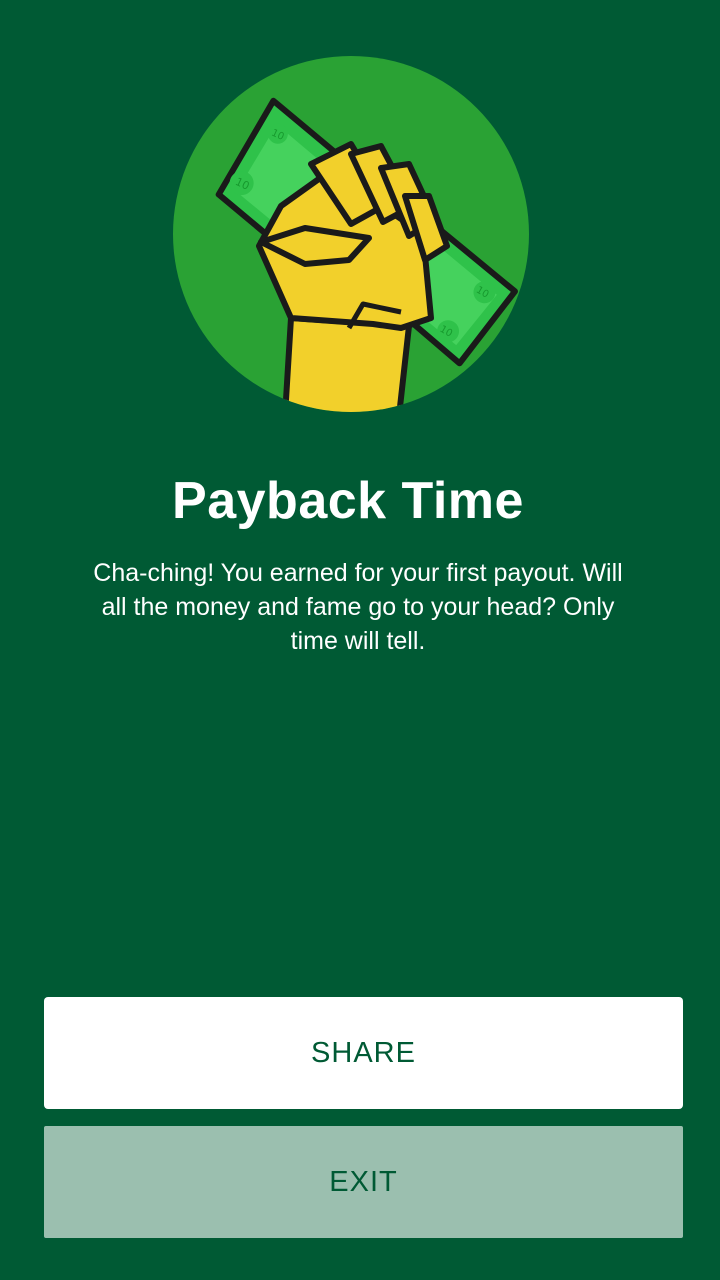 The image size is (720, 1280). What do you see at coordinates (348, 501) in the screenshot?
I see `page-title: Payback Time` at bounding box center [348, 501].